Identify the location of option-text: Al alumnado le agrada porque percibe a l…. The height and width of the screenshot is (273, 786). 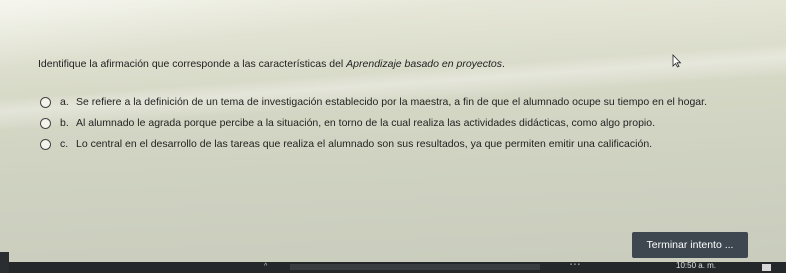
(366, 122).